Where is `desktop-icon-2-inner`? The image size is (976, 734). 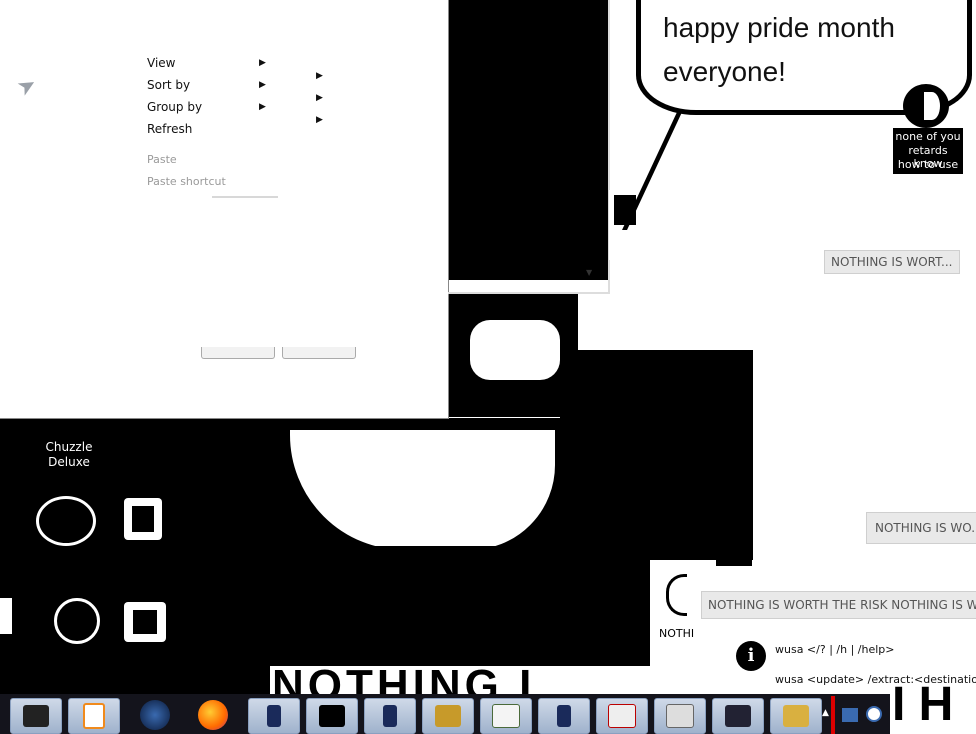 desktop-icon-2-inner is located at coordinates (143, 519).